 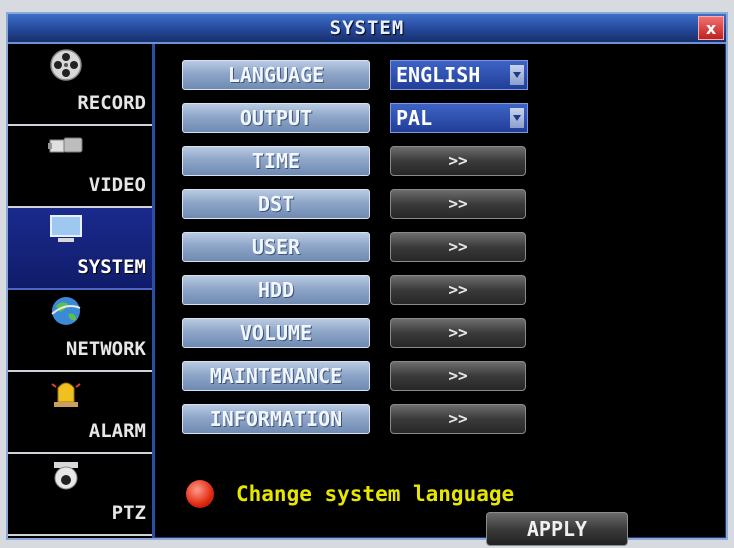 I want to click on volume-label: VOLUME, so click(x=276, y=333).